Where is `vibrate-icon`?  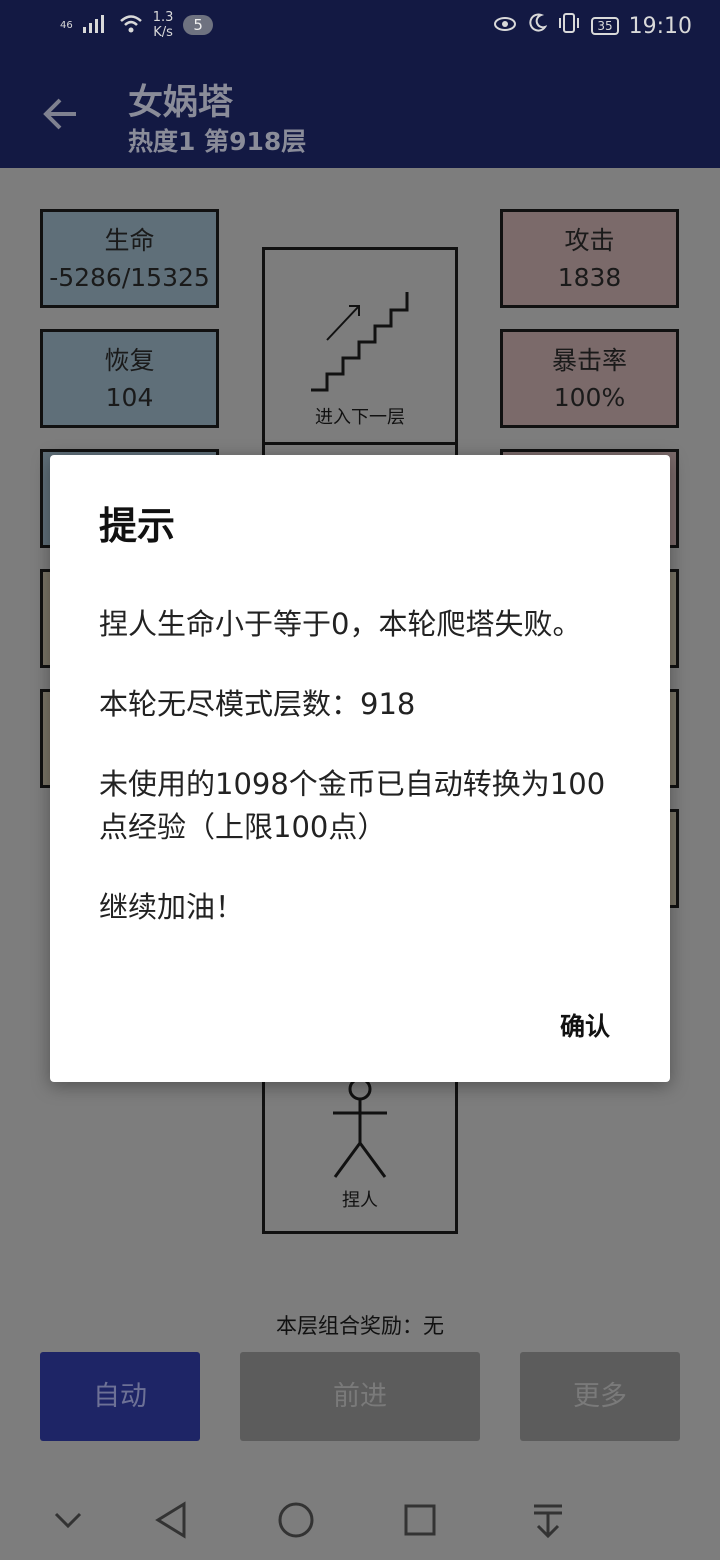 vibrate-icon is located at coordinates (569, 26).